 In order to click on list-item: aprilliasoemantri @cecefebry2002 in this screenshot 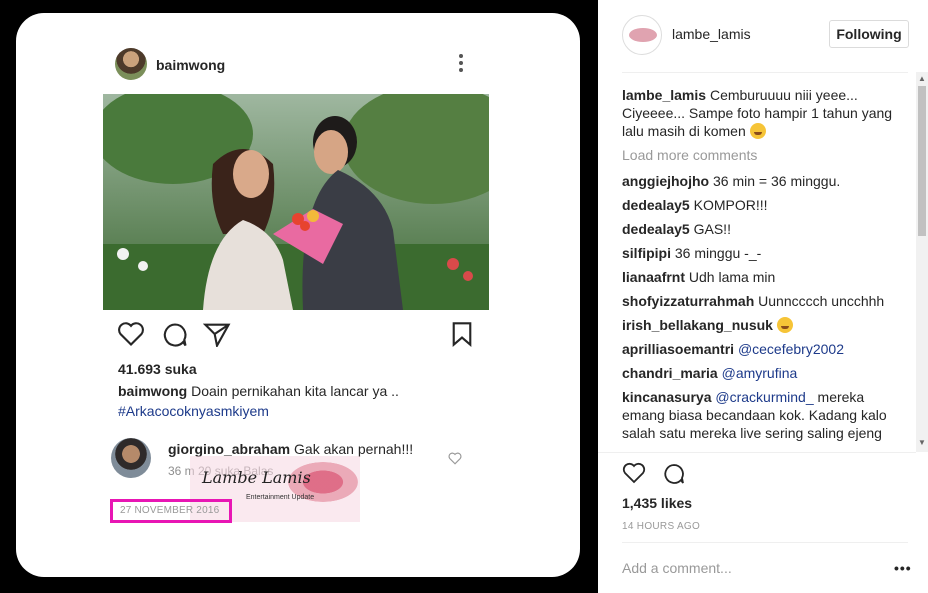, I will do `click(765, 349)`.